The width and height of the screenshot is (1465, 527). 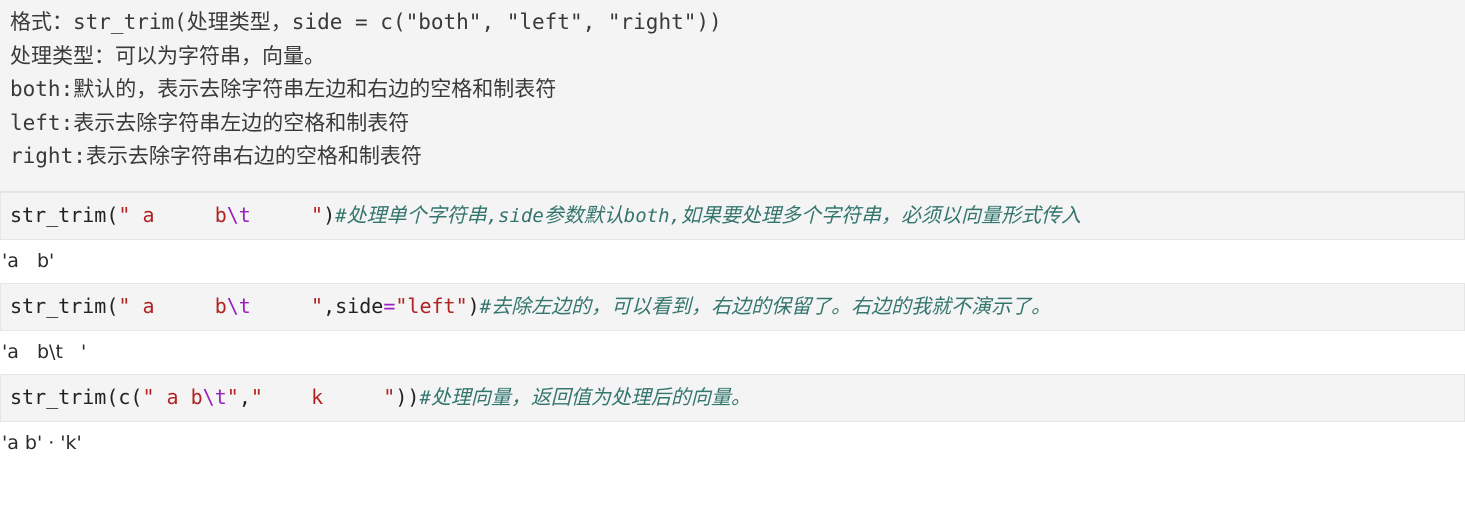 I want to click on both-line: both:默认的，表示去除字符串左边和右边的空格和制表符, so click(x=732, y=90).